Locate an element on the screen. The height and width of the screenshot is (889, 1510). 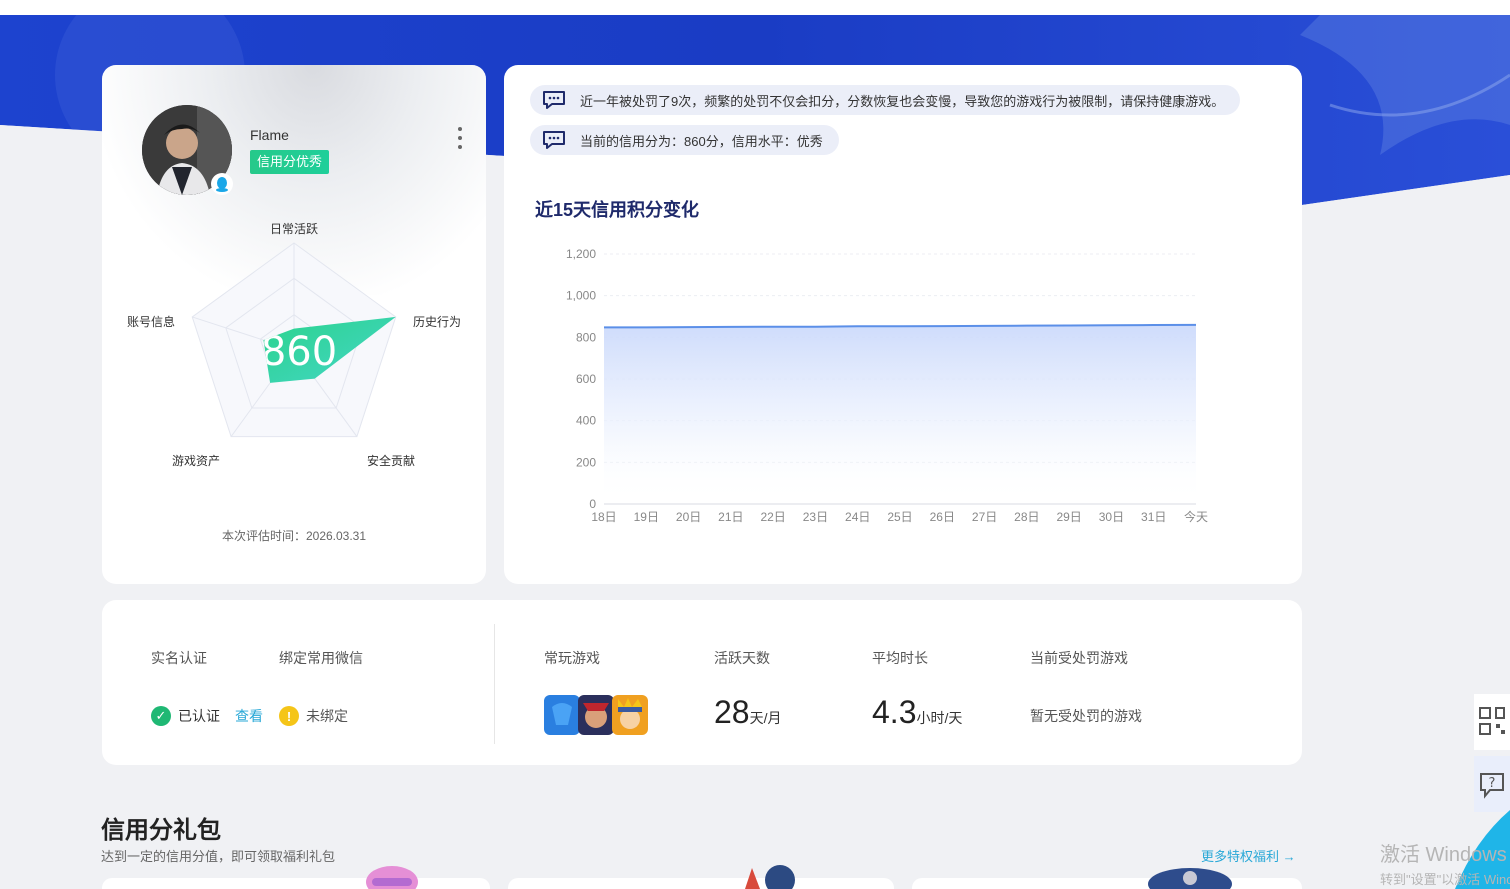
x-tick-label: 26日 is located at coordinates (942, 517).